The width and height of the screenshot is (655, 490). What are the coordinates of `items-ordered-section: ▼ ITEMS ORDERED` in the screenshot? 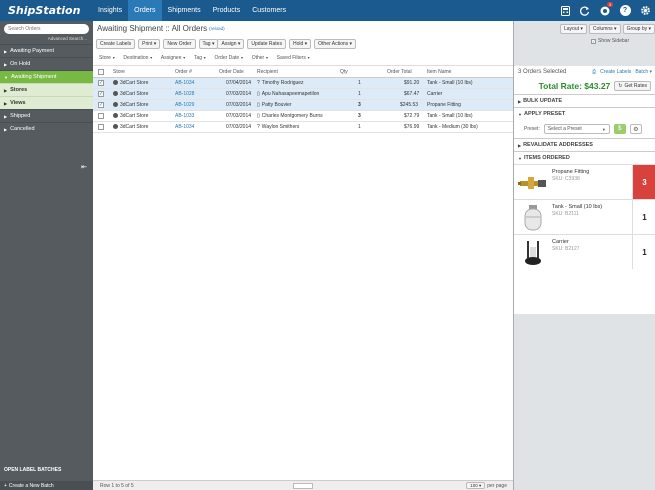 It's located at (584, 157).